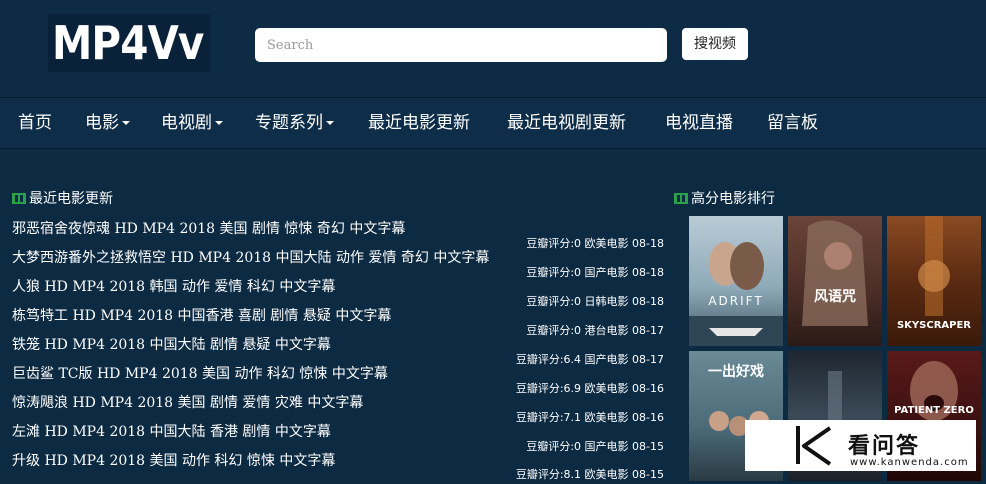 This screenshot has height=484, width=986. I want to click on movie-meta: 豆瓣评分:0 日韩电影 08-18, so click(595, 301).